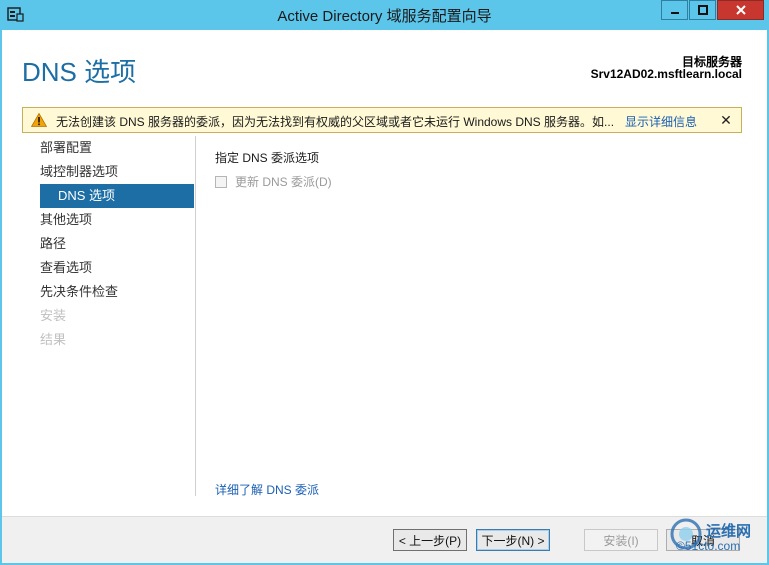  I want to click on target-server-name: Srv12AD02.msftlearn.local, so click(666, 74).